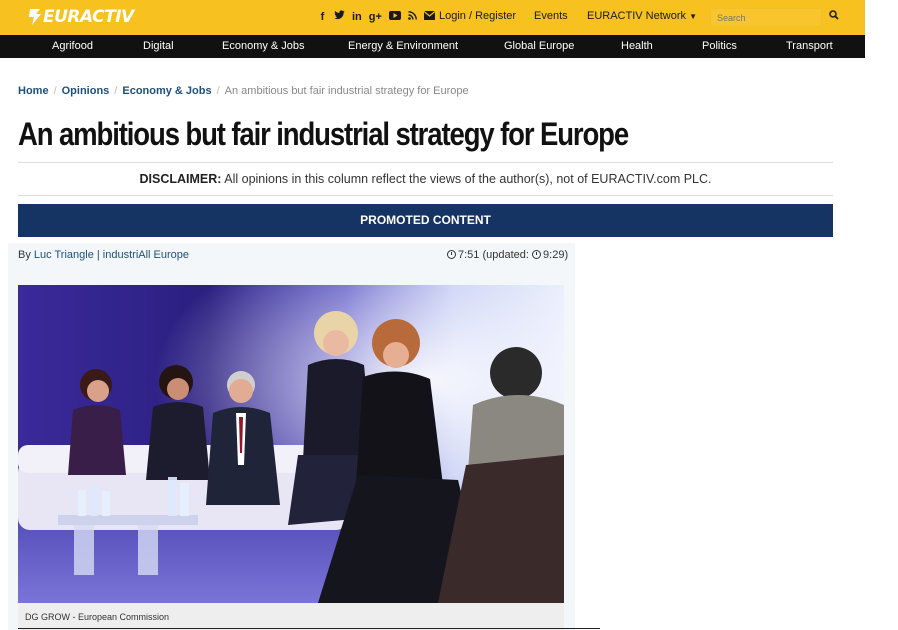 Image resolution: width=898 pixels, height=630 pixels. I want to click on publish-time: 7:51, so click(469, 255).